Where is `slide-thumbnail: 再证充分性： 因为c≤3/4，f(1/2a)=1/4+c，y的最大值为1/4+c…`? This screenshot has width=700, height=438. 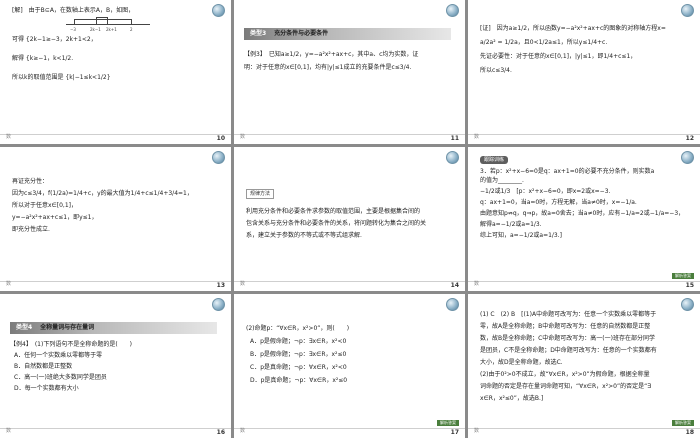
slide-thumbnail: 再证充分性： 因为c≤3/4，f(1/2a)=1/4+c，y的最大值为1/4+c… is located at coordinates (115, 219).